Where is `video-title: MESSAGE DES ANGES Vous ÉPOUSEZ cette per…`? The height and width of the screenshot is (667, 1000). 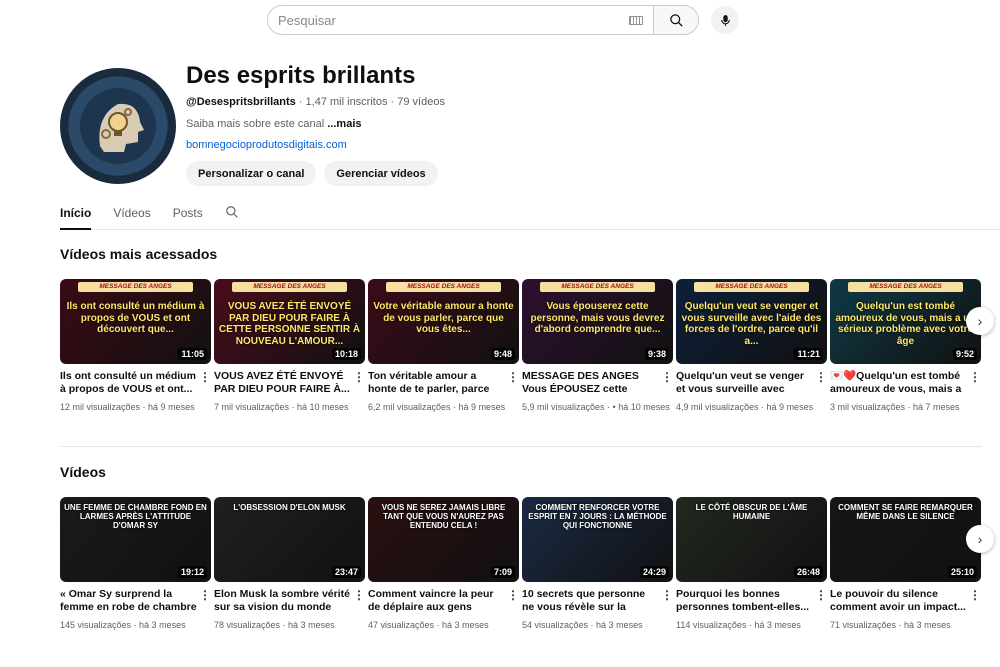
video-title: MESSAGE DES ANGES Vous ÉPOUSEZ cette per… is located at coordinates (597, 383).